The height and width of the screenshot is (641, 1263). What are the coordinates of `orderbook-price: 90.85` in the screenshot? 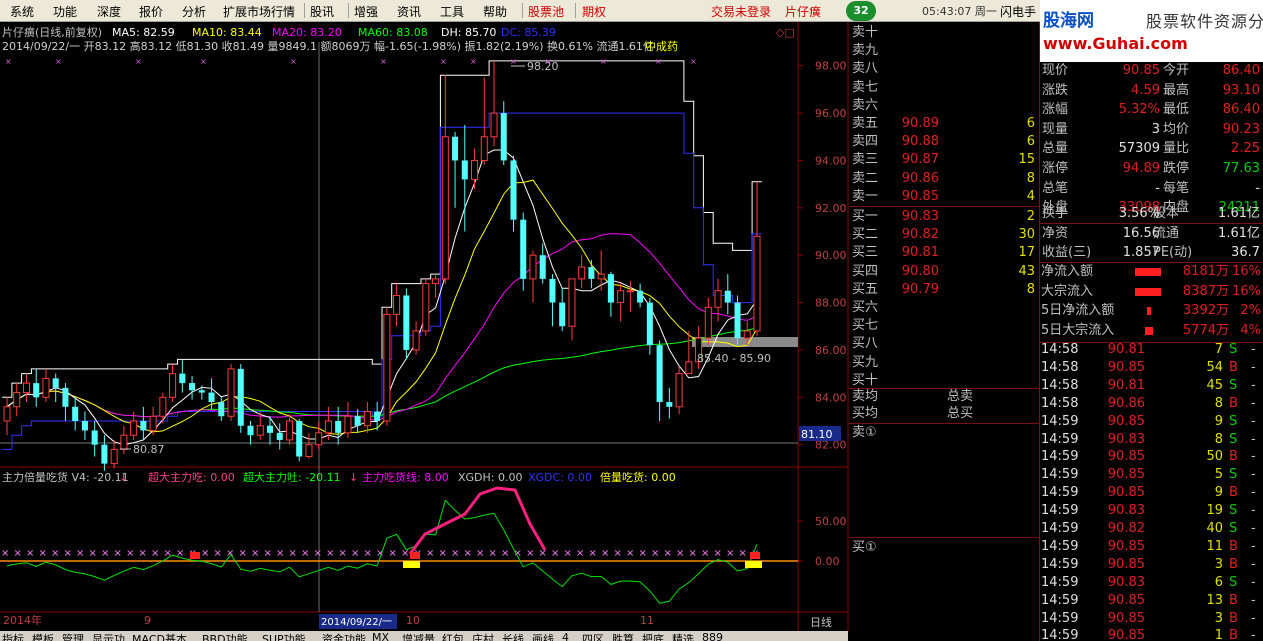 It's located at (920, 196).